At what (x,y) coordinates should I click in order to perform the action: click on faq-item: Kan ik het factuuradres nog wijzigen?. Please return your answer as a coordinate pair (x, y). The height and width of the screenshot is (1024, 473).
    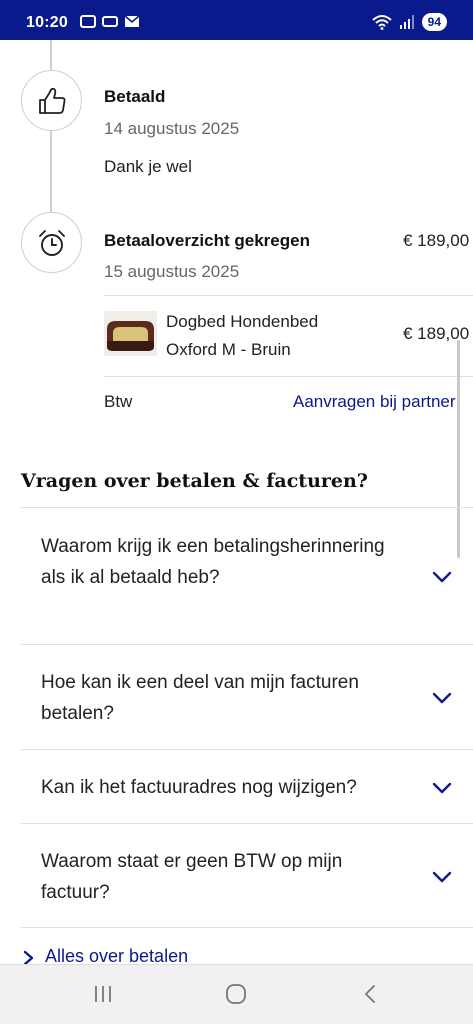
    Looking at the image, I should click on (247, 786).